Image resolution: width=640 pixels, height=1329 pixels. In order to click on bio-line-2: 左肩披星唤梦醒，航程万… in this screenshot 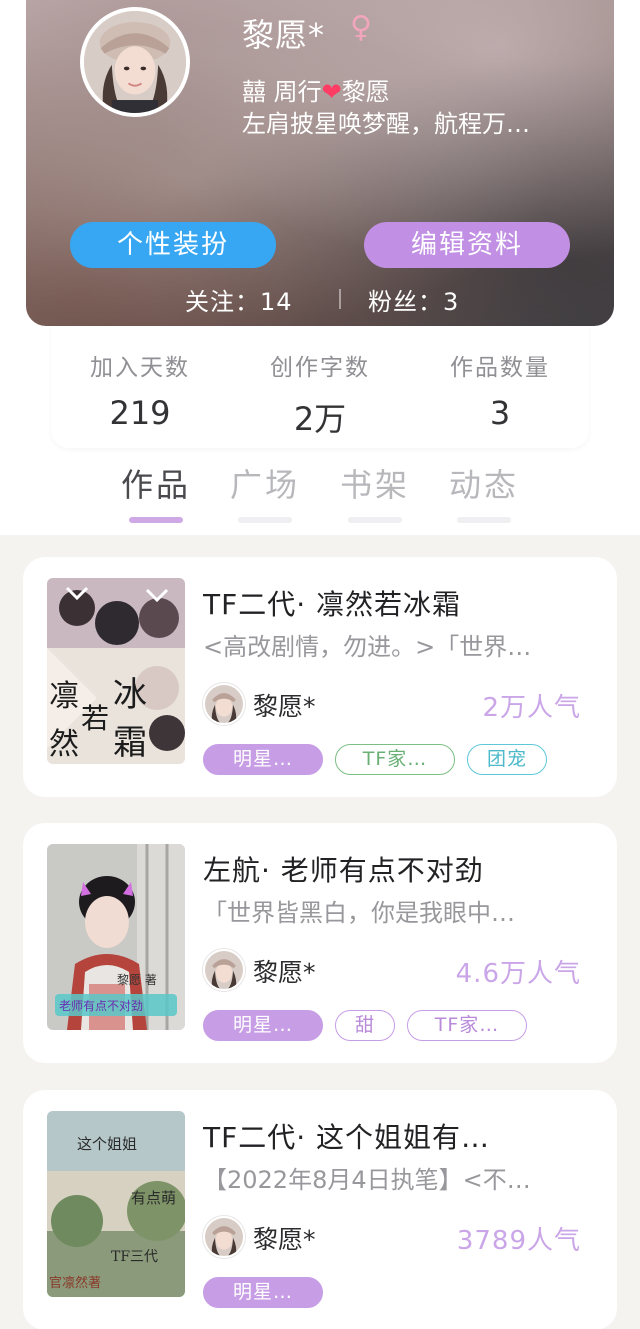, I will do `click(386, 124)`.